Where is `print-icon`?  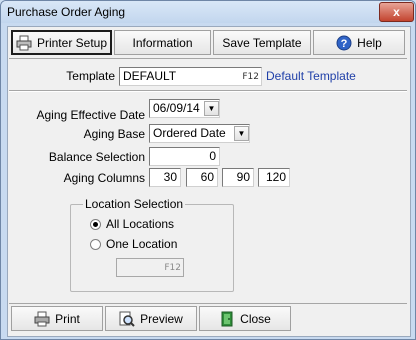 print-icon is located at coordinates (42, 319).